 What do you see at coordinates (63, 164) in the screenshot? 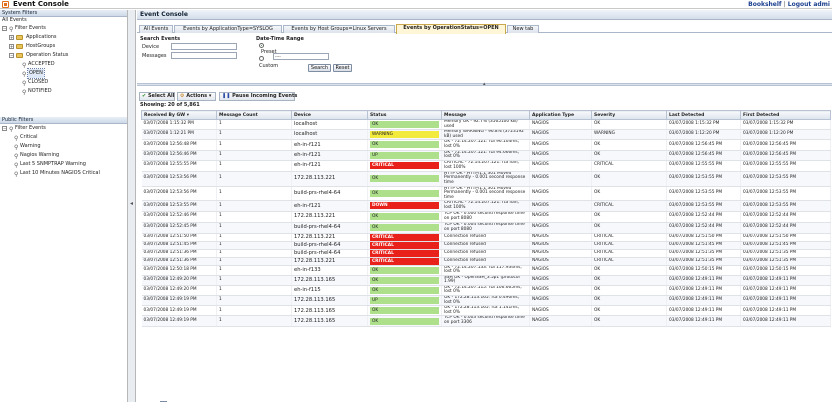
I see `public-tree-node-snmptrap-warning: ⚲ Last 5 SNMPTRAP Warning` at bounding box center [63, 164].